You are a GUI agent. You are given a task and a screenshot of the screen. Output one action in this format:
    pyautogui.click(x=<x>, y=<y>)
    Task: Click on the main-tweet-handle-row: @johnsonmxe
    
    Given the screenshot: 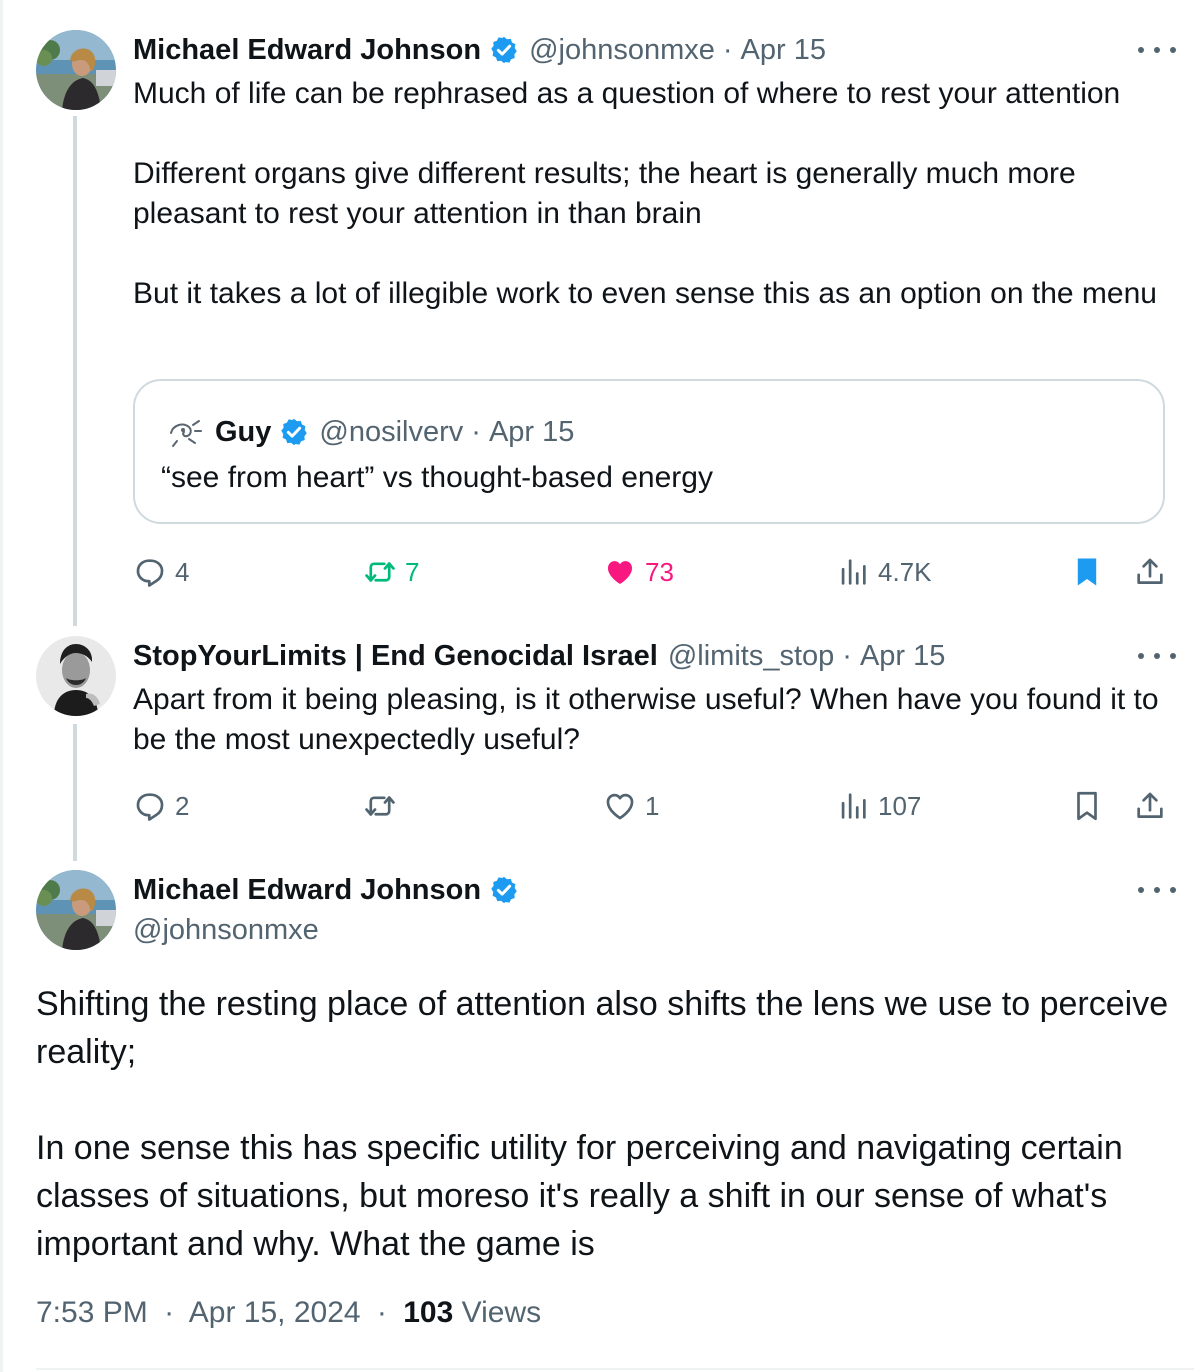 What is the action you would take?
    pyautogui.click(x=226, y=930)
    